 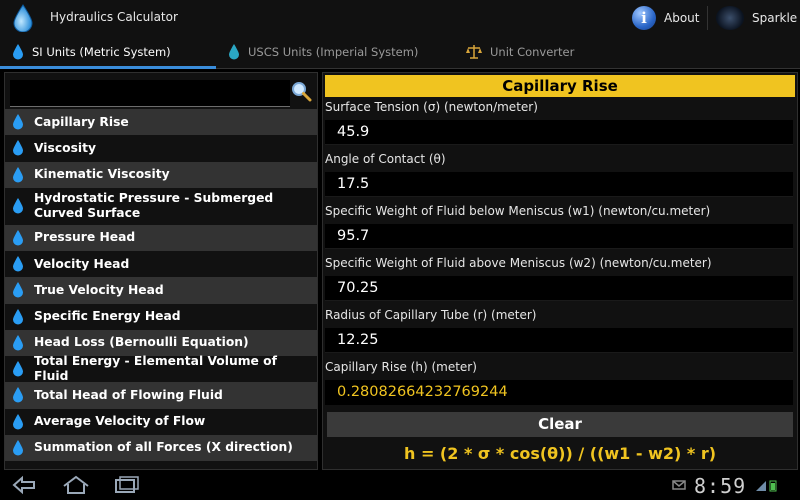 What do you see at coordinates (81, 121) in the screenshot?
I see `list-item-label: Capillary Rise` at bounding box center [81, 121].